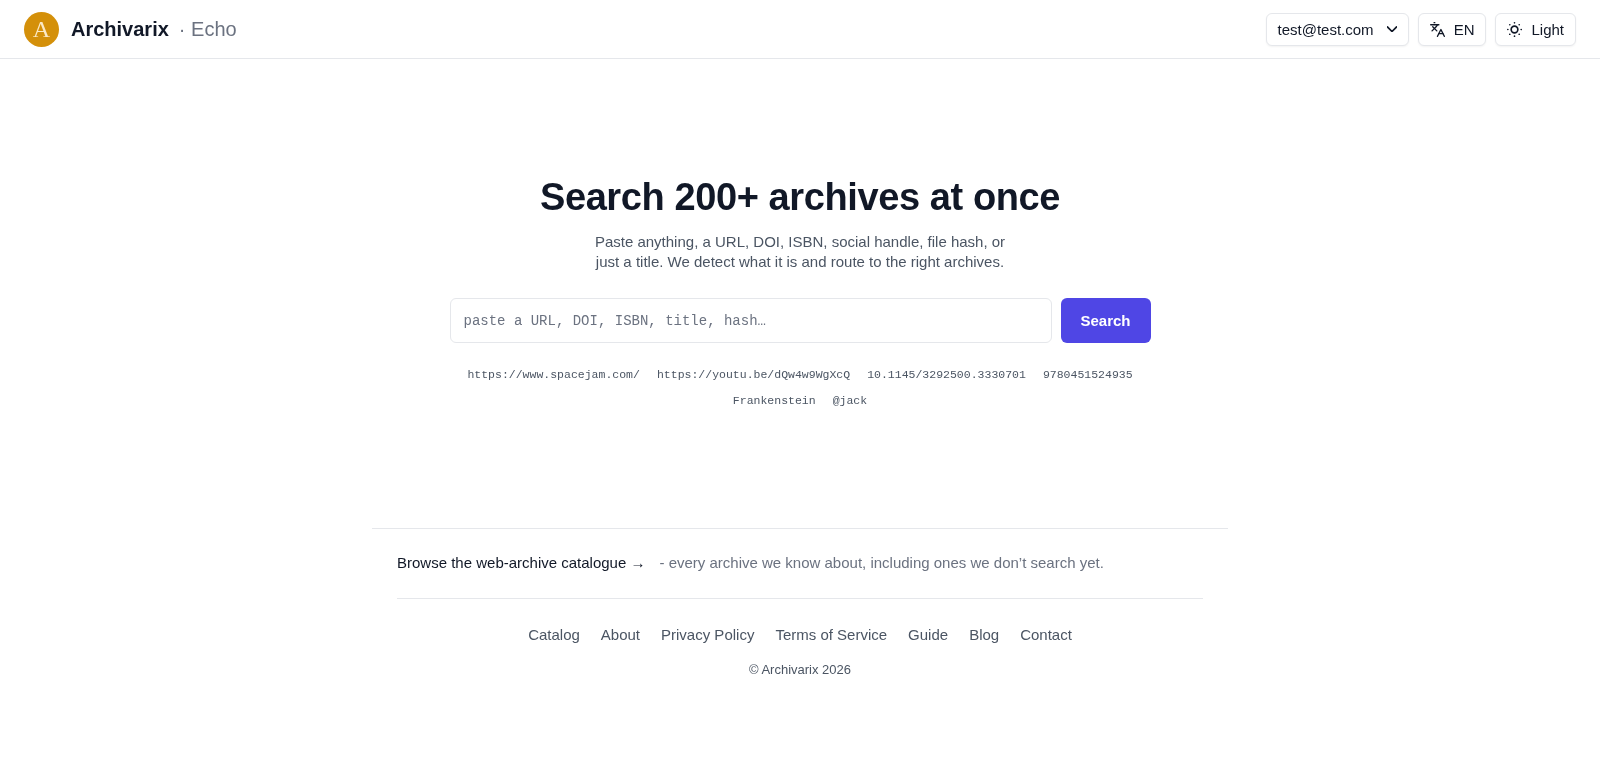  What do you see at coordinates (753, 374) in the screenshot?
I see `example-query: https://youtu.be/dQw4w9WgXcQ` at bounding box center [753, 374].